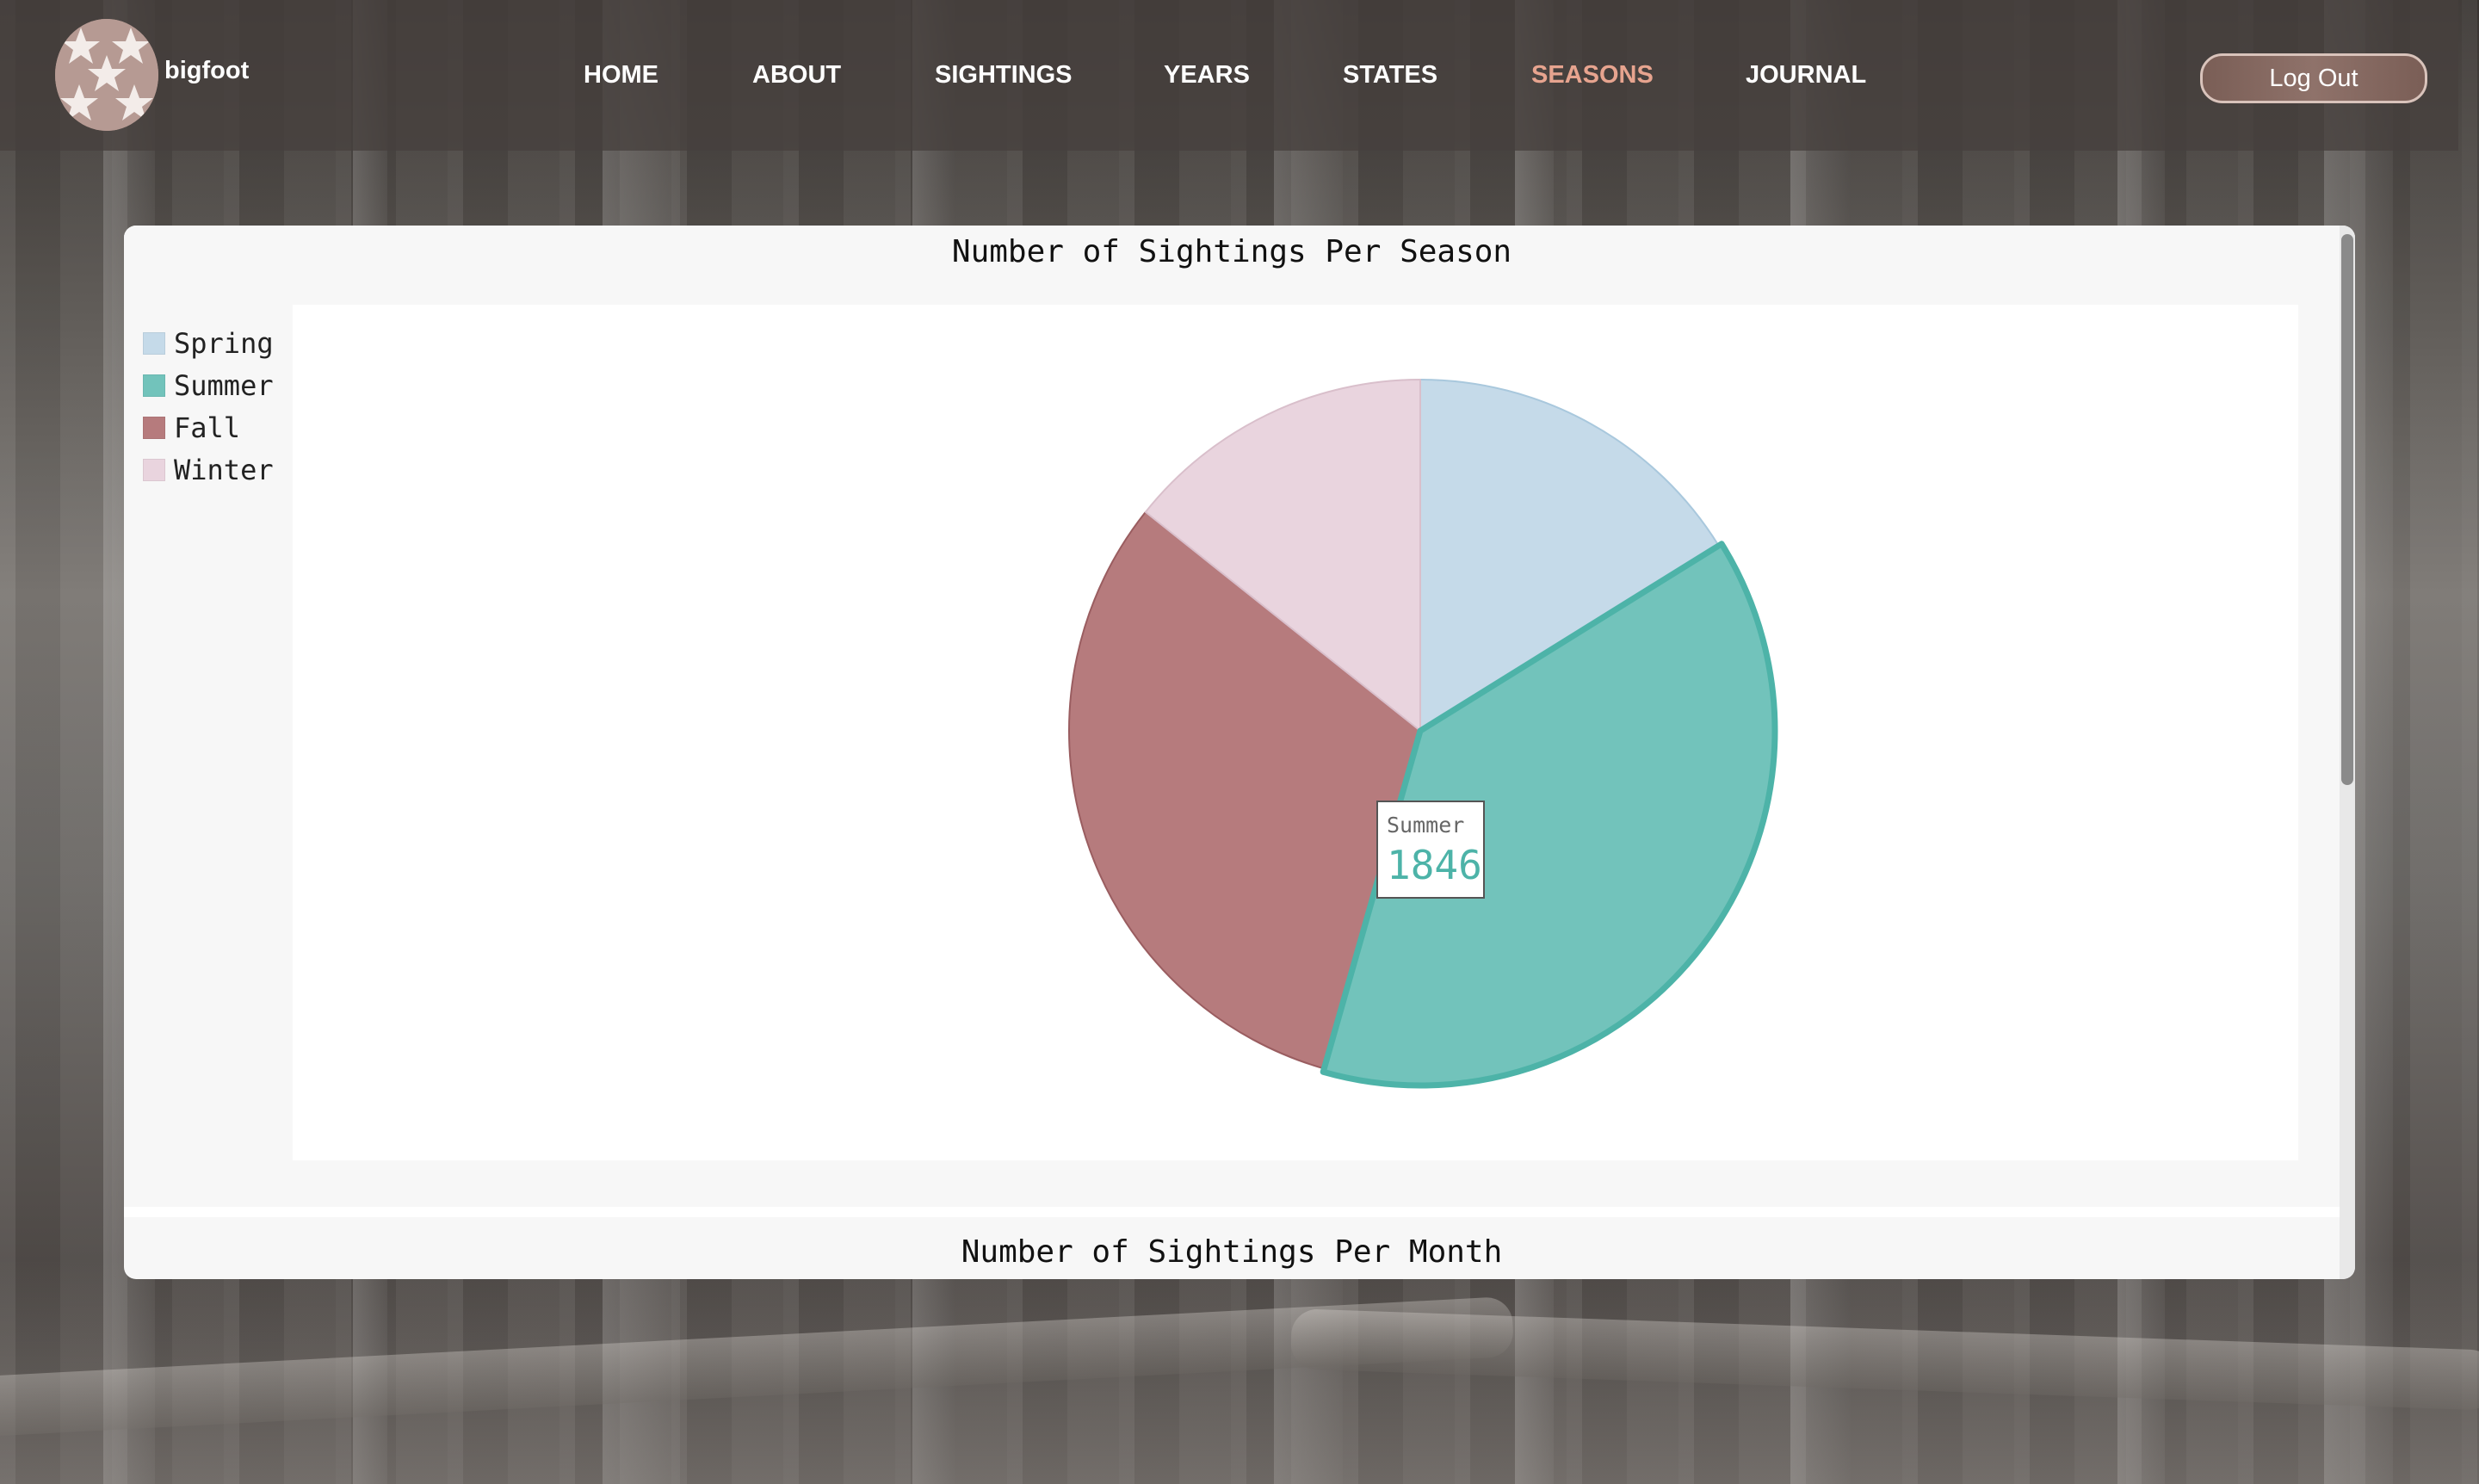 The image size is (2479, 1484). I want to click on logout-button: Log Out, so click(2313, 78).